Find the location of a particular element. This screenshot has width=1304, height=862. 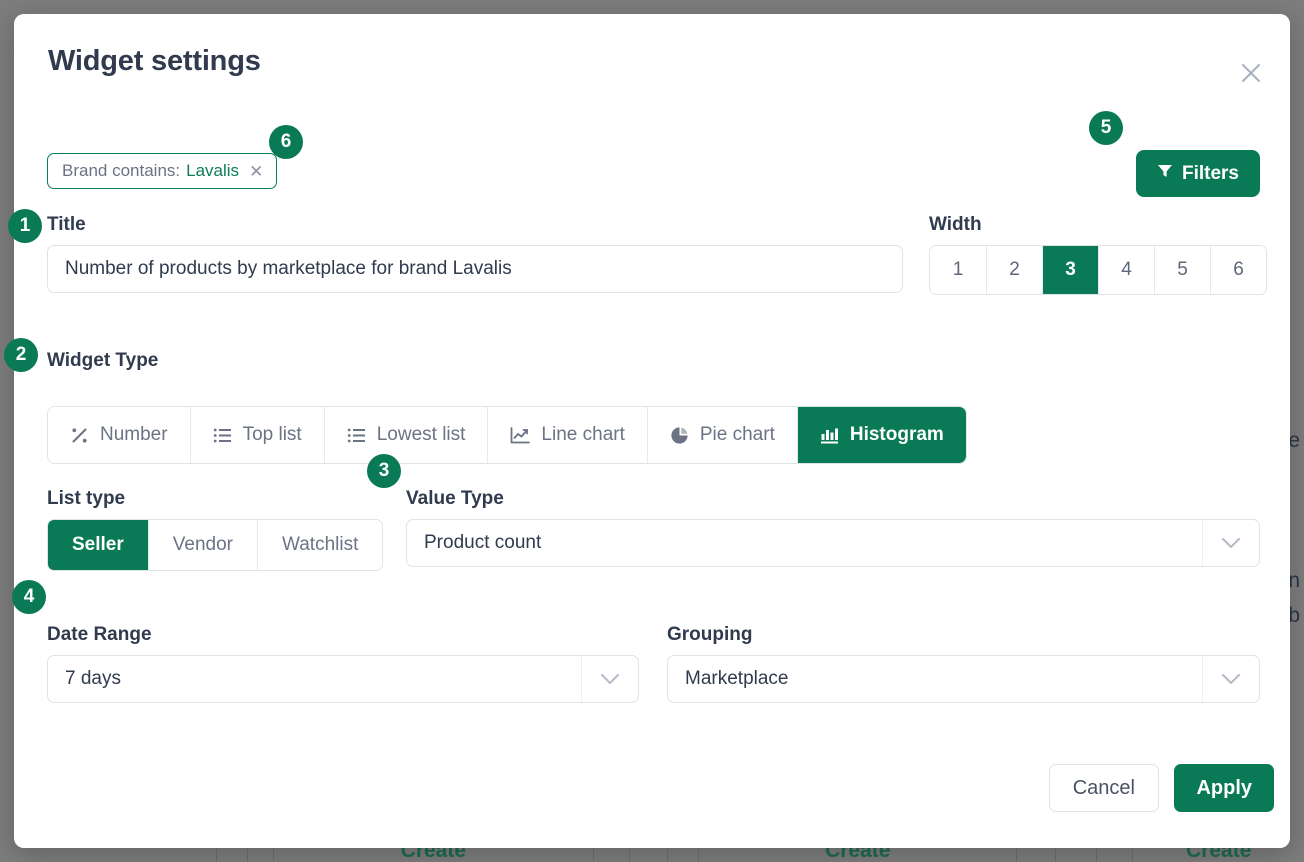

percent-icon is located at coordinates (79, 435).